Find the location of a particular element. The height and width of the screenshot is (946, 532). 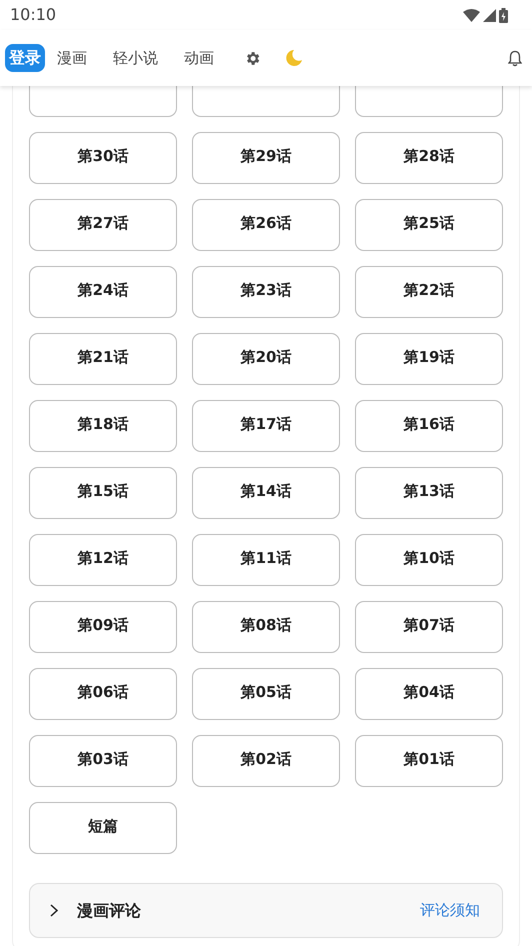

chapter-button: 第30话 is located at coordinates (103, 158).